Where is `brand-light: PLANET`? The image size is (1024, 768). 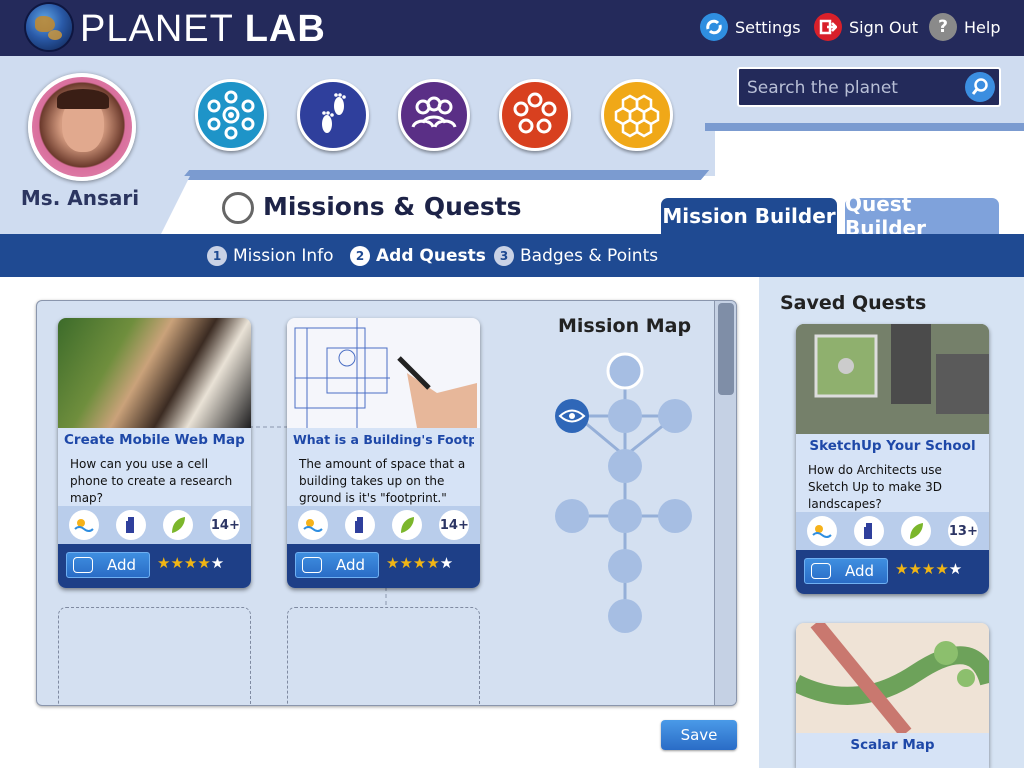
brand-light: PLANET is located at coordinates (162, 29).